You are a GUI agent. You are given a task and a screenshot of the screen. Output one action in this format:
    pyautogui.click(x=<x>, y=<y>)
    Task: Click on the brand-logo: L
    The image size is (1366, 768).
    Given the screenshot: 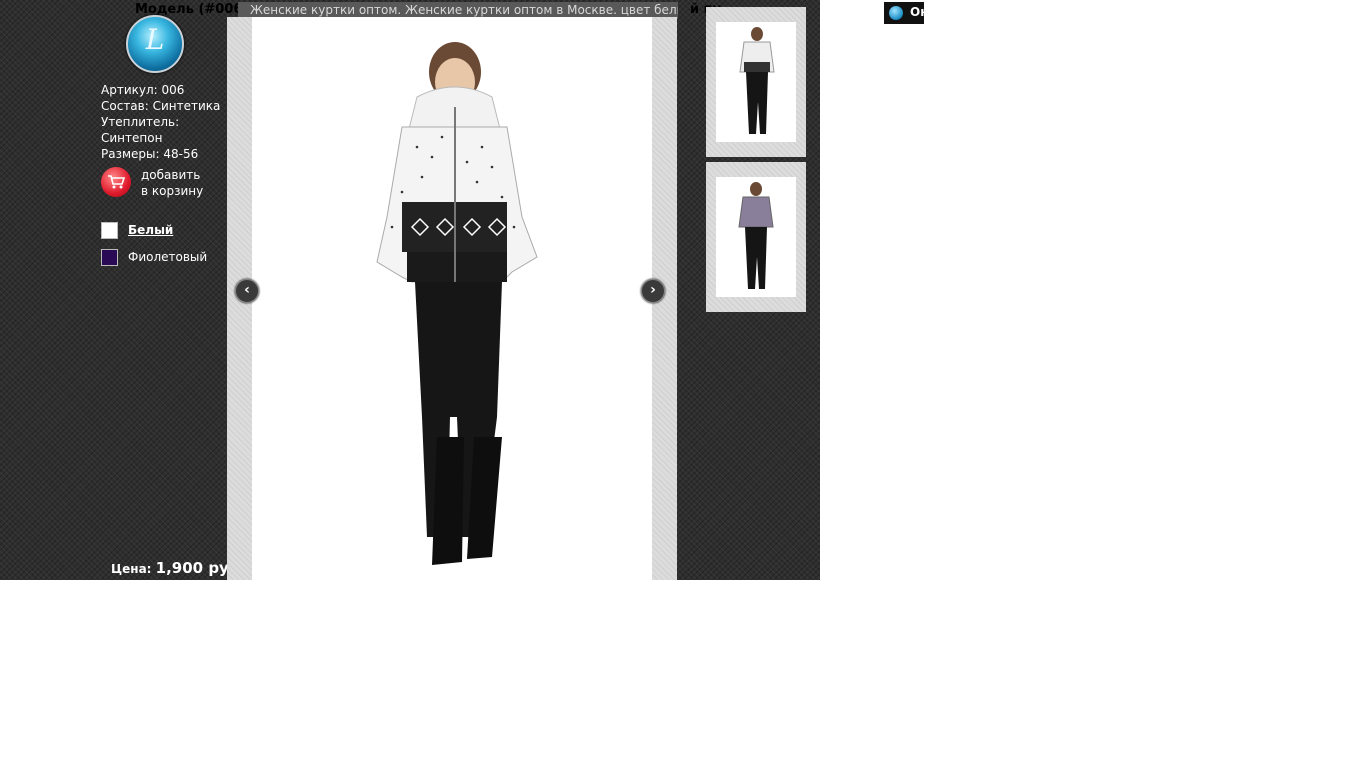 What is the action you would take?
    pyautogui.click(x=155, y=44)
    